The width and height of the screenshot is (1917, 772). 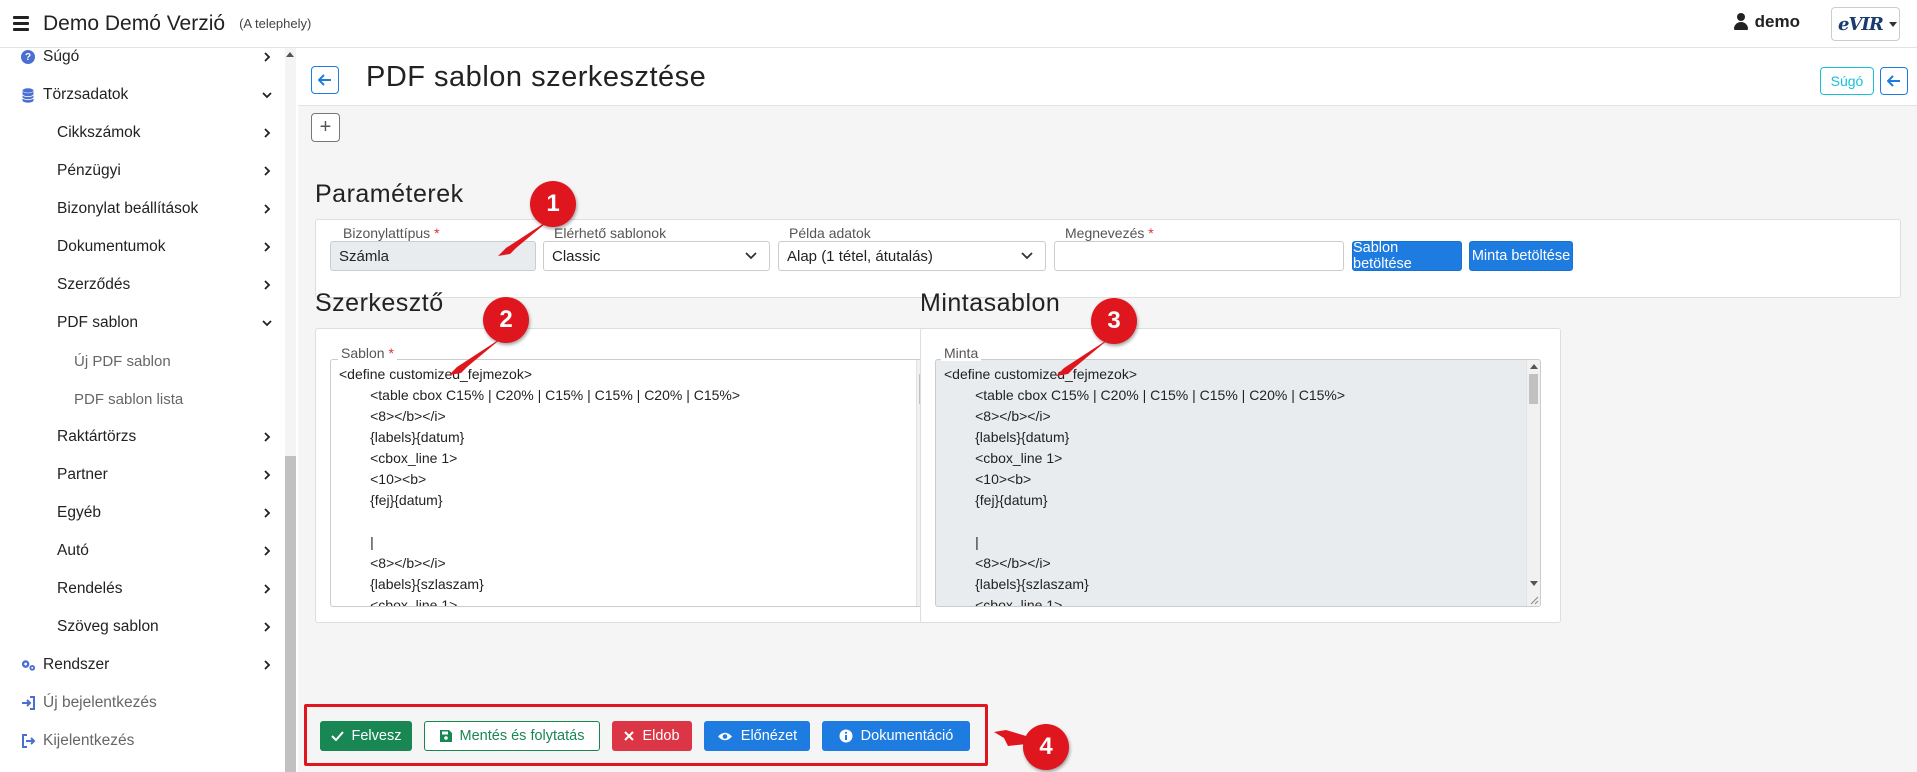 I want to click on app-title: Demo Demó Verzió, so click(x=134, y=23).